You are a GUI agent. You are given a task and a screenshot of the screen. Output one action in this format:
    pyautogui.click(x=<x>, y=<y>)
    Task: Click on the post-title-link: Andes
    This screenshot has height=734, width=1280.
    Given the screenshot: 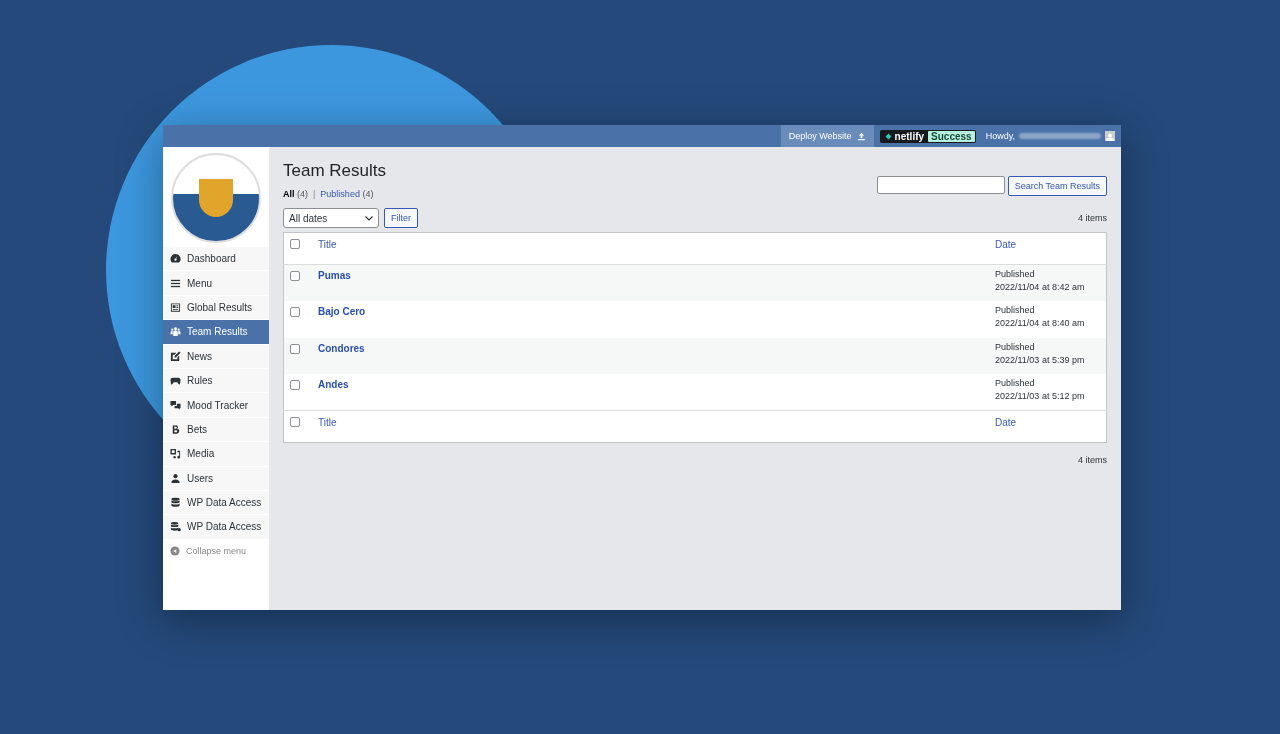 What is the action you would take?
    pyautogui.click(x=333, y=385)
    